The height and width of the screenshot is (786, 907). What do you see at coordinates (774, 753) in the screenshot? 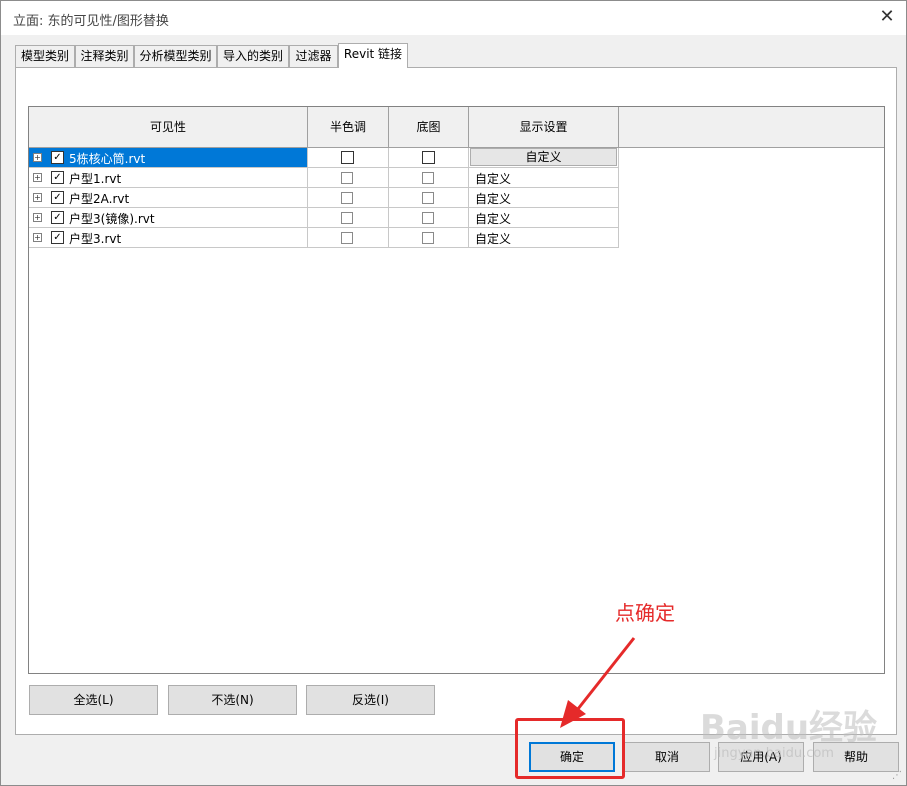
I see `watermark-url: jingyan.baidu.com` at bounding box center [774, 753].